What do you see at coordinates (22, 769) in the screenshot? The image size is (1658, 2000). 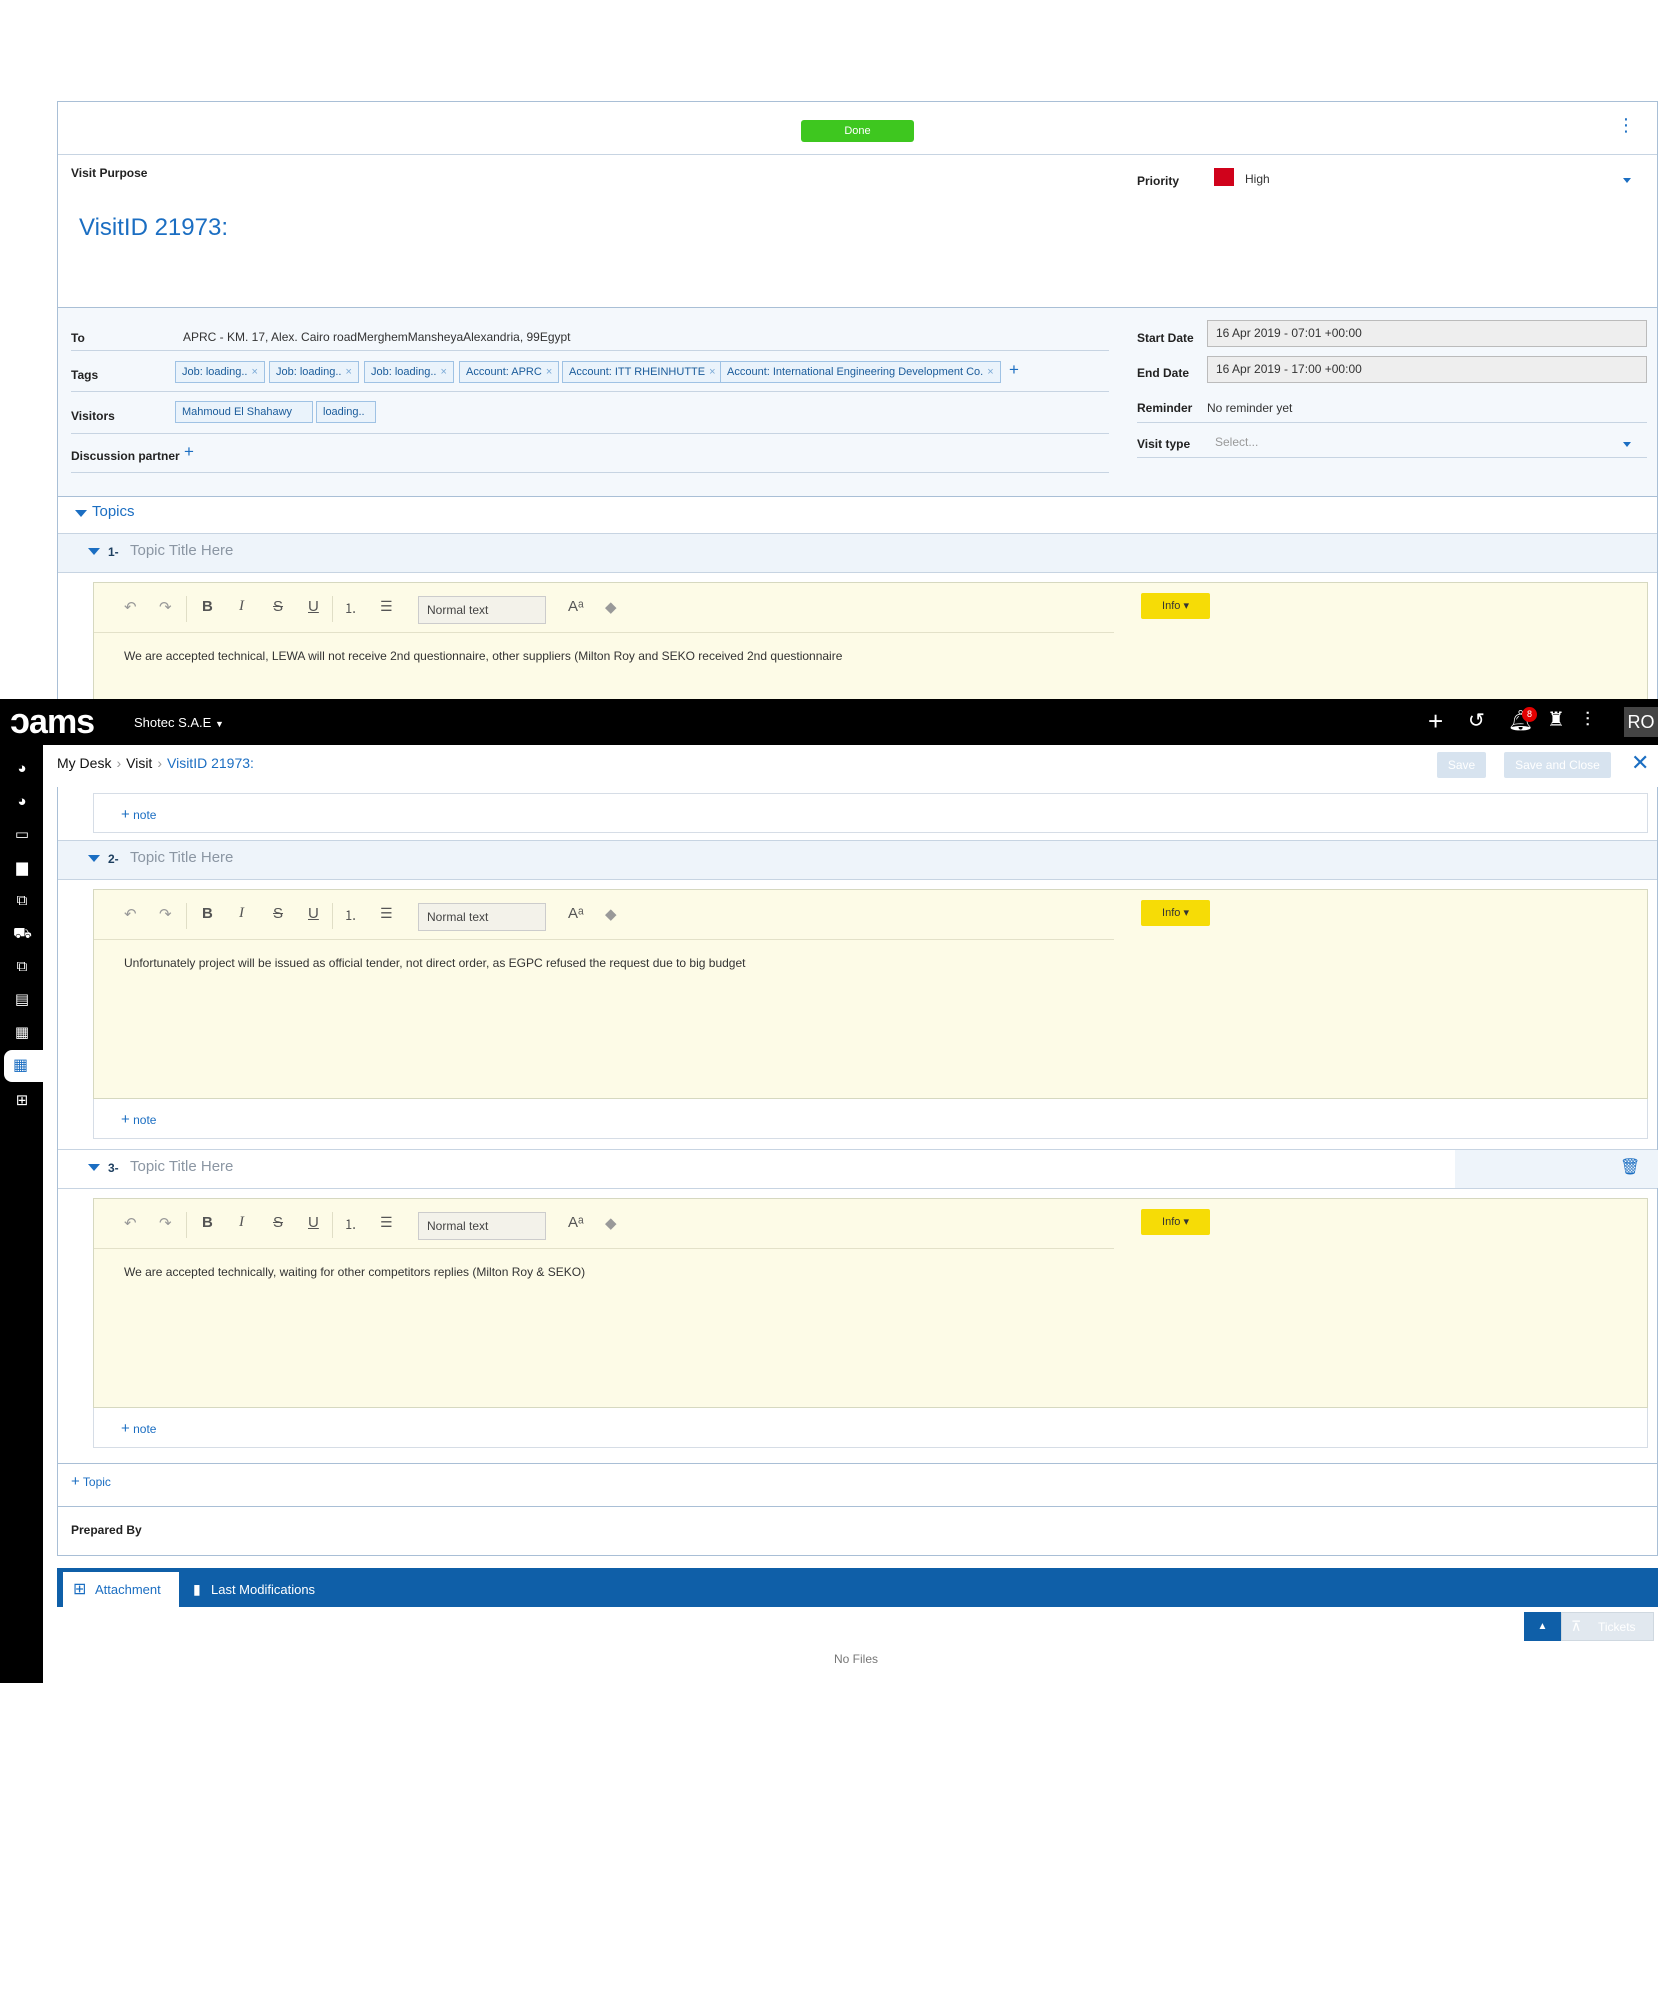 I see `dashboard-icon: ◕` at bounding box center [22, 769].